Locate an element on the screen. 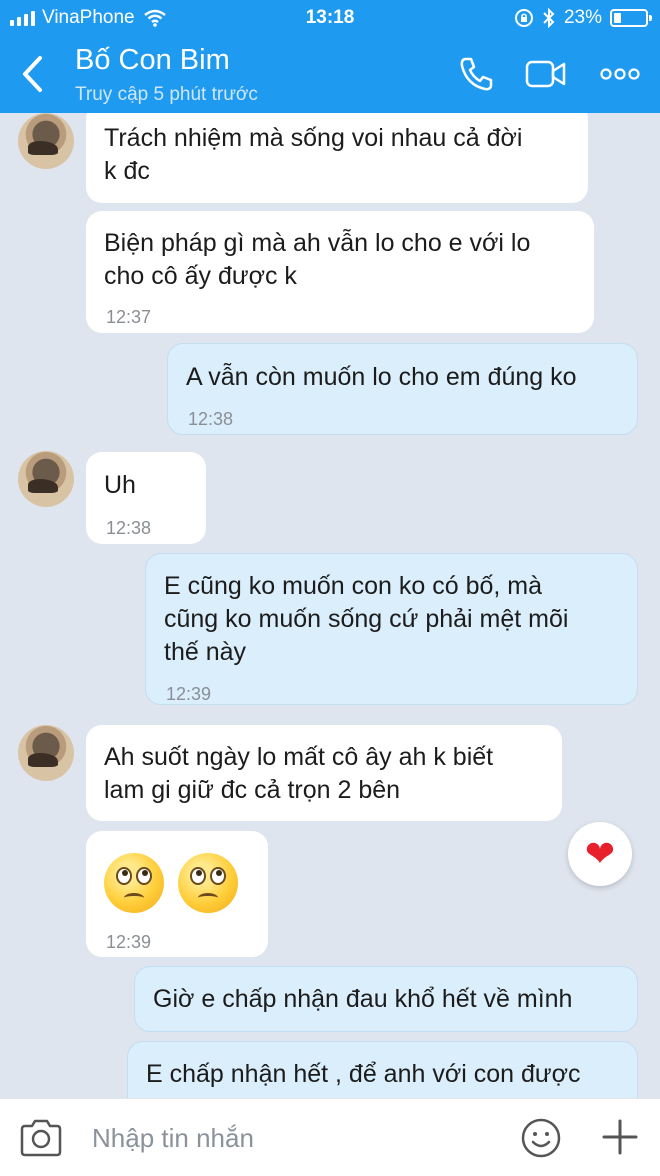 This screenshot has width=660, height=1176. message-text: A vẫn còn muốn lo cho em đúng ko is located at coordinates (381, 377).